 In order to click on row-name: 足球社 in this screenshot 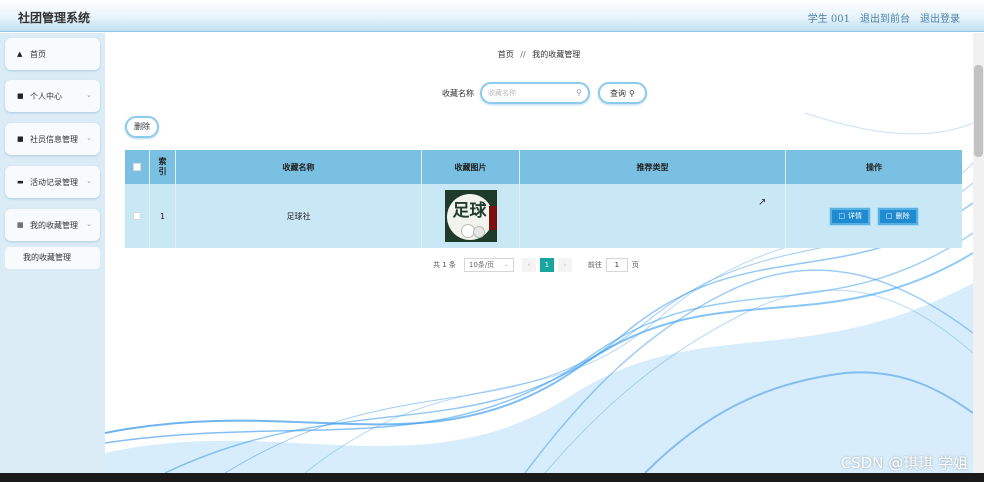, I will do `click(299, 216)`.